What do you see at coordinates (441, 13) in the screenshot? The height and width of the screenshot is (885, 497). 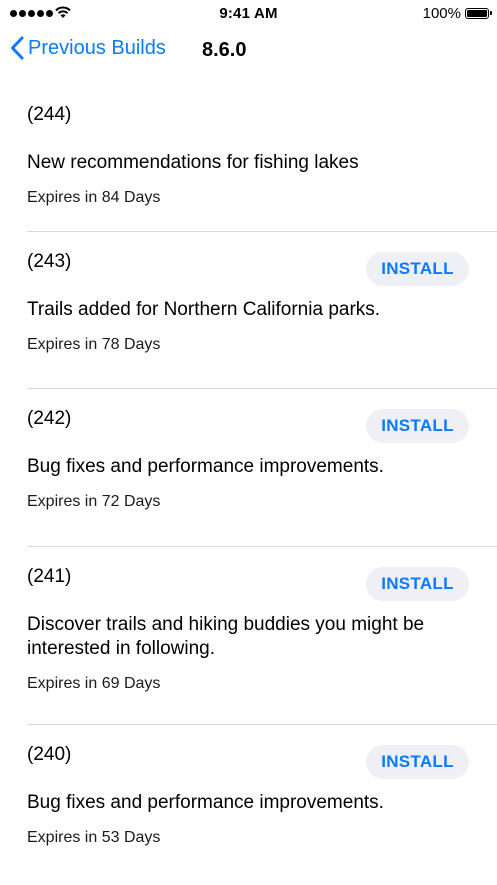 I see `battery-percent: 100%` at bounding box center [441, 13].